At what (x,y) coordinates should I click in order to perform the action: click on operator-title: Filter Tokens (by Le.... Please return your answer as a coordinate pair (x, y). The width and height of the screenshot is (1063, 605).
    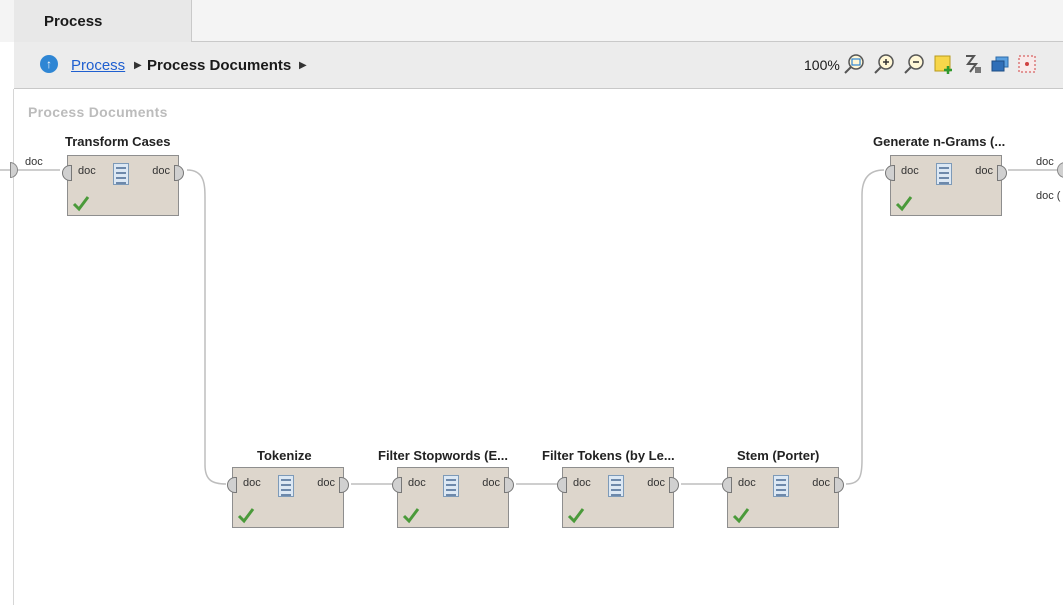
    Looking at the image, I should click on (608, 455).